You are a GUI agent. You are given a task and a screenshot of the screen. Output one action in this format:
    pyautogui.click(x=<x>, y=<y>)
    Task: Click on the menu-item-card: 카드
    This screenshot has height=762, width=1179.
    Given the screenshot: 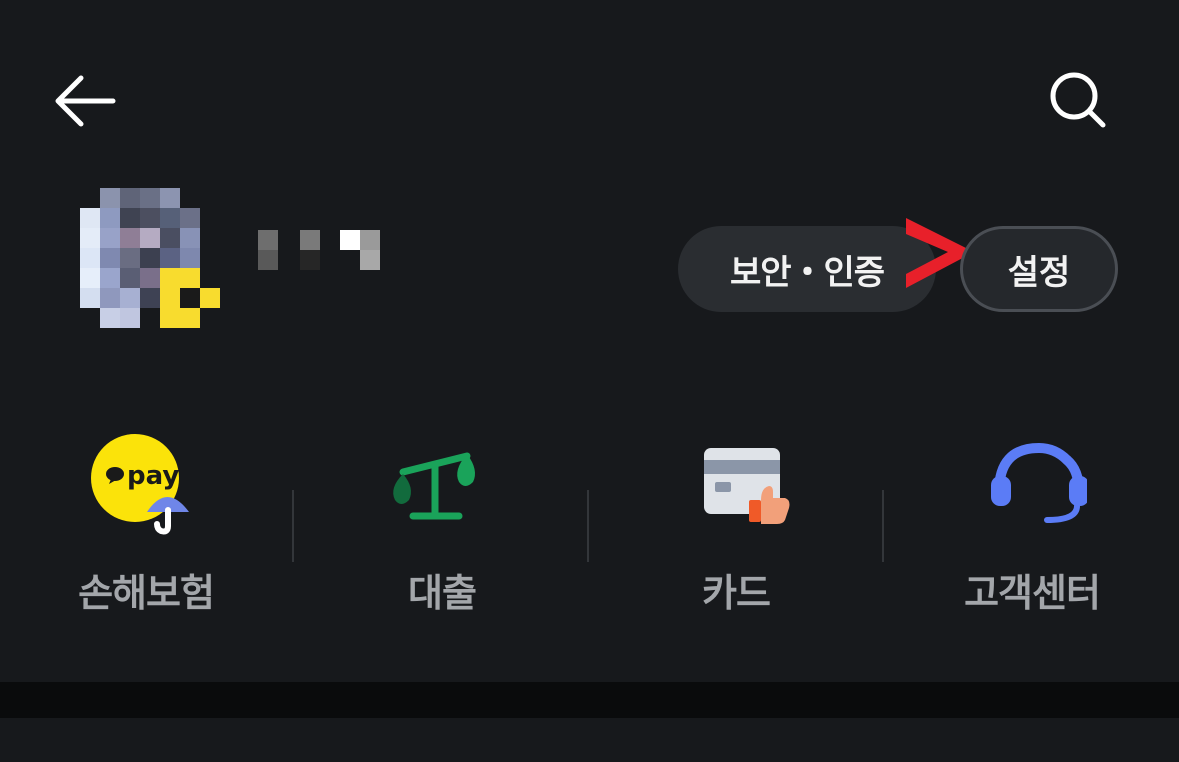 What is the action you would take?
    pyautogui.click(x=736, y=530)
    